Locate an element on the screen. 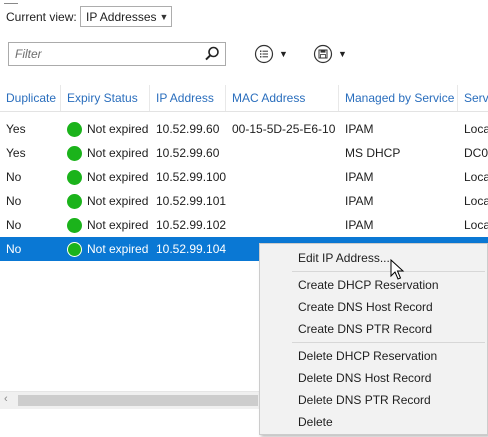 This screenshot has height=437, width=488. cell-managed-by-service: MS DHCP is located at coordinates (373, 153).